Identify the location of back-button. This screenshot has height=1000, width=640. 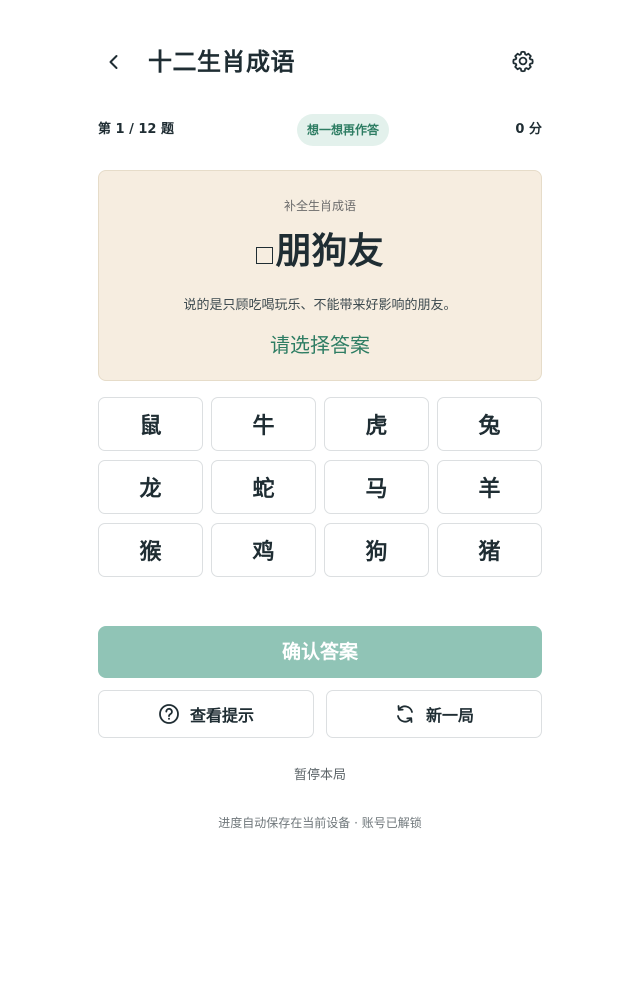
(114, 62).